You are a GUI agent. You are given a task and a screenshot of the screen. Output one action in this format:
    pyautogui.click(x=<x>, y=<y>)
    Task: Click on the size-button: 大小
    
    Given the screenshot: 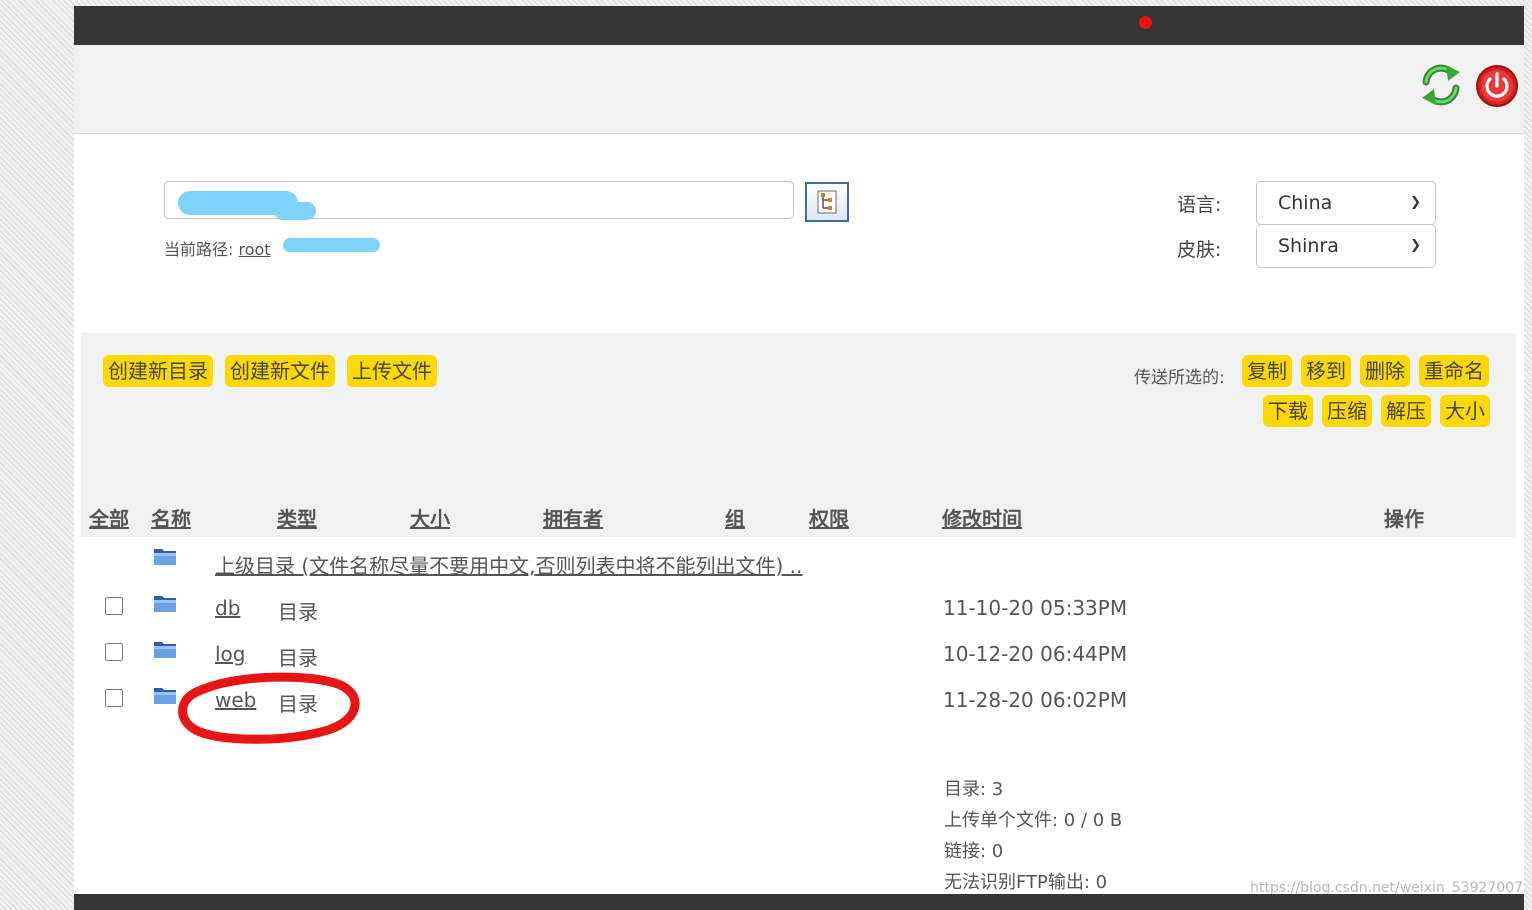 What is the action you would take?
    pyautogui.click(x=1465, y=411)
    